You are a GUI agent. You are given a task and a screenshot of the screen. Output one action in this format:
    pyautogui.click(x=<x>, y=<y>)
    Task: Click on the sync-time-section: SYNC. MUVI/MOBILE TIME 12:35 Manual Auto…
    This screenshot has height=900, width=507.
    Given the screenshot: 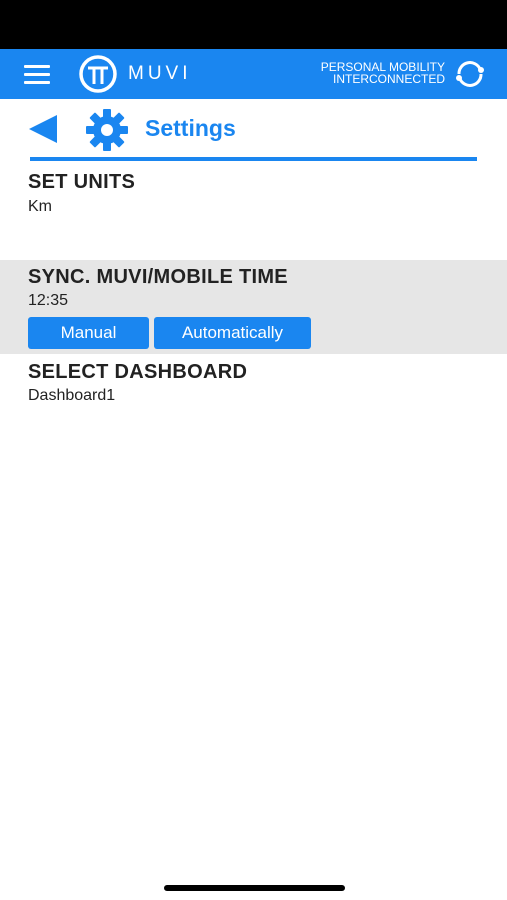 What is the action you would take?
    pyautogui.click(x=253, y=307)
    